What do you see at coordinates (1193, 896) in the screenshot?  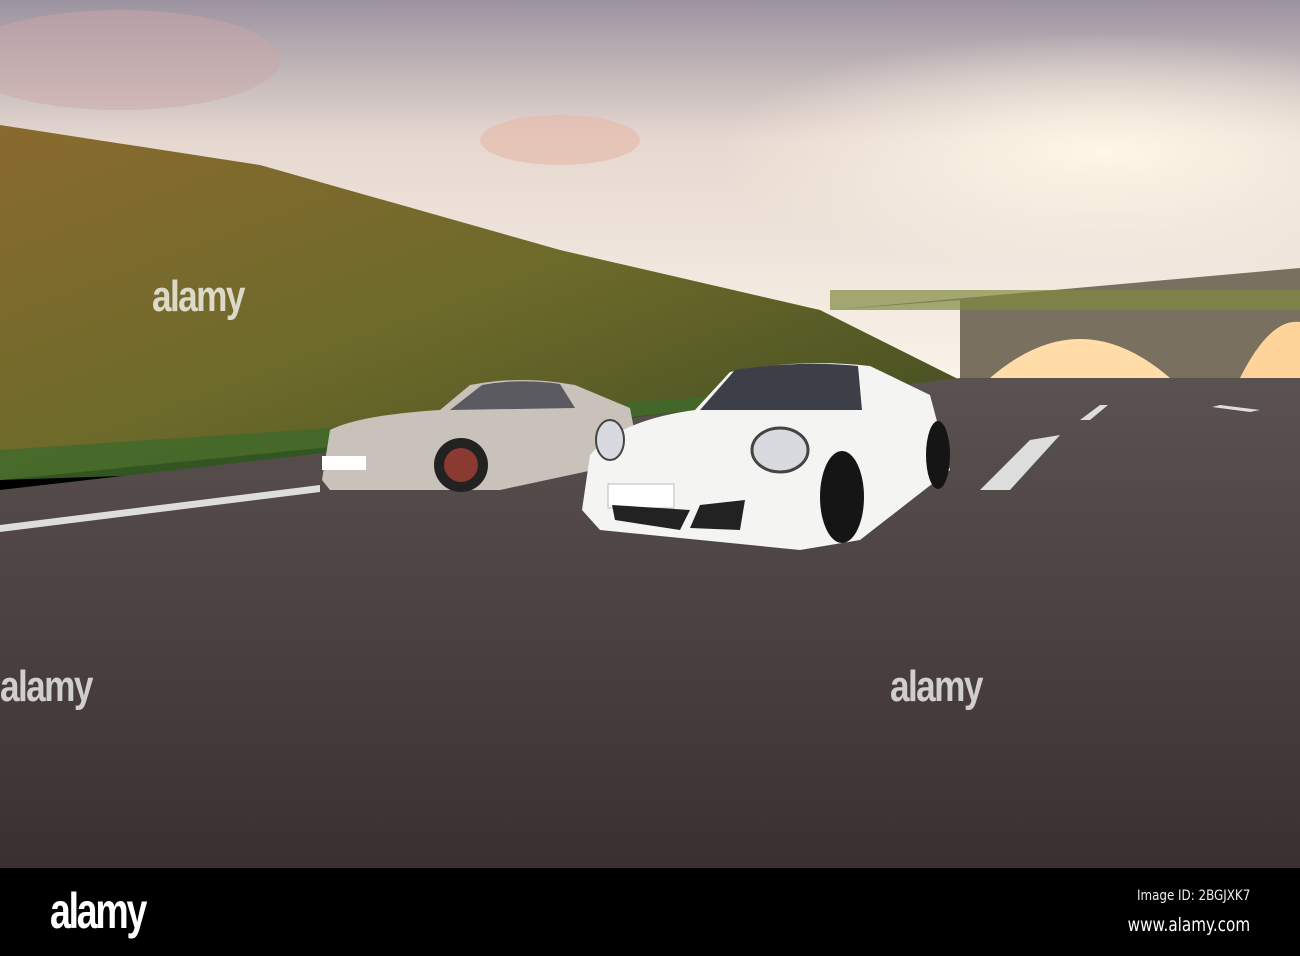 I see `image-id: Image ID: 2BGJXK7` at bounding box center [1193, 896].